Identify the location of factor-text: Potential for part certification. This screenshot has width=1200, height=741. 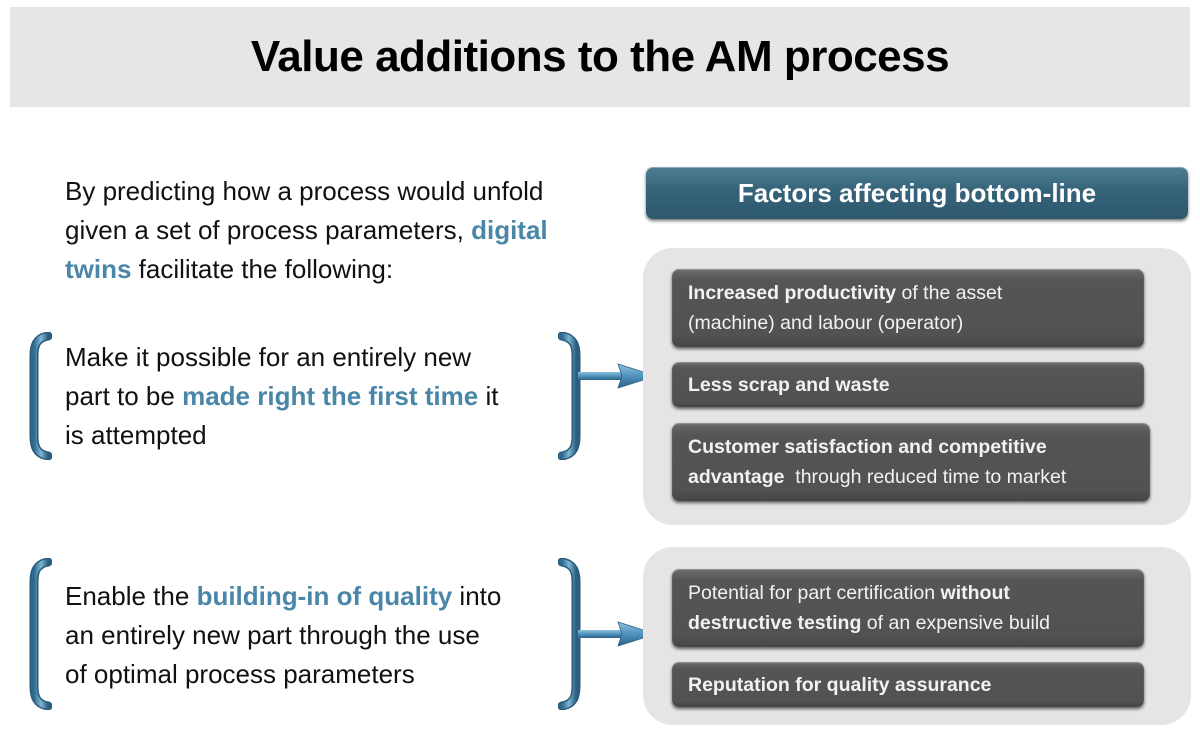
(814, 593).